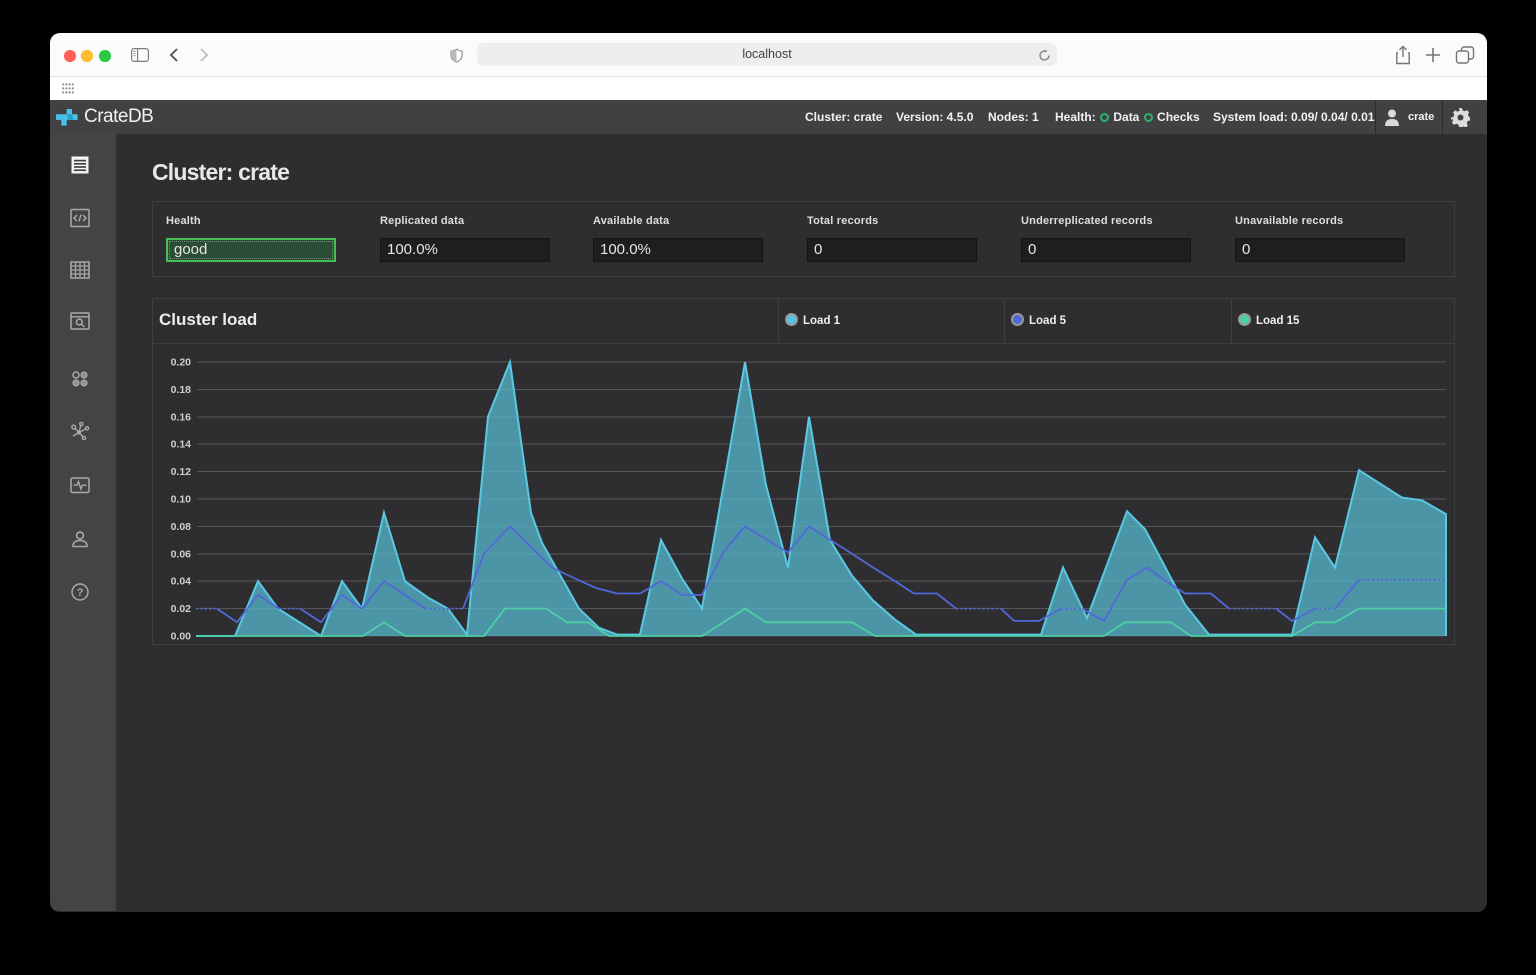 The width and height of the screenshot is (1536, 975). What do you see at coordinates (181, 609) in the screenshot?
I see `svg-text: 0.02` at bounding box center [181, 609].